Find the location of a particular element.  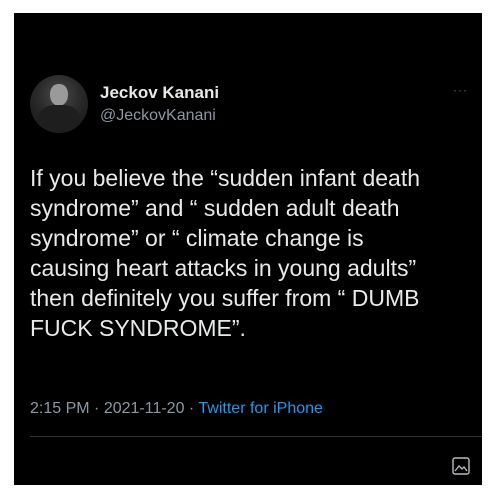

image-icon is located at coordinates (461, 466).